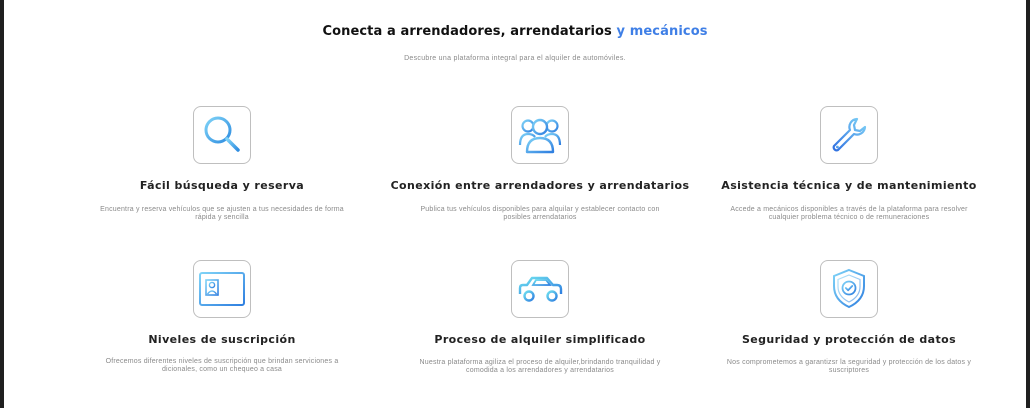  I want to click on wrench-icon, so click(849, 134).